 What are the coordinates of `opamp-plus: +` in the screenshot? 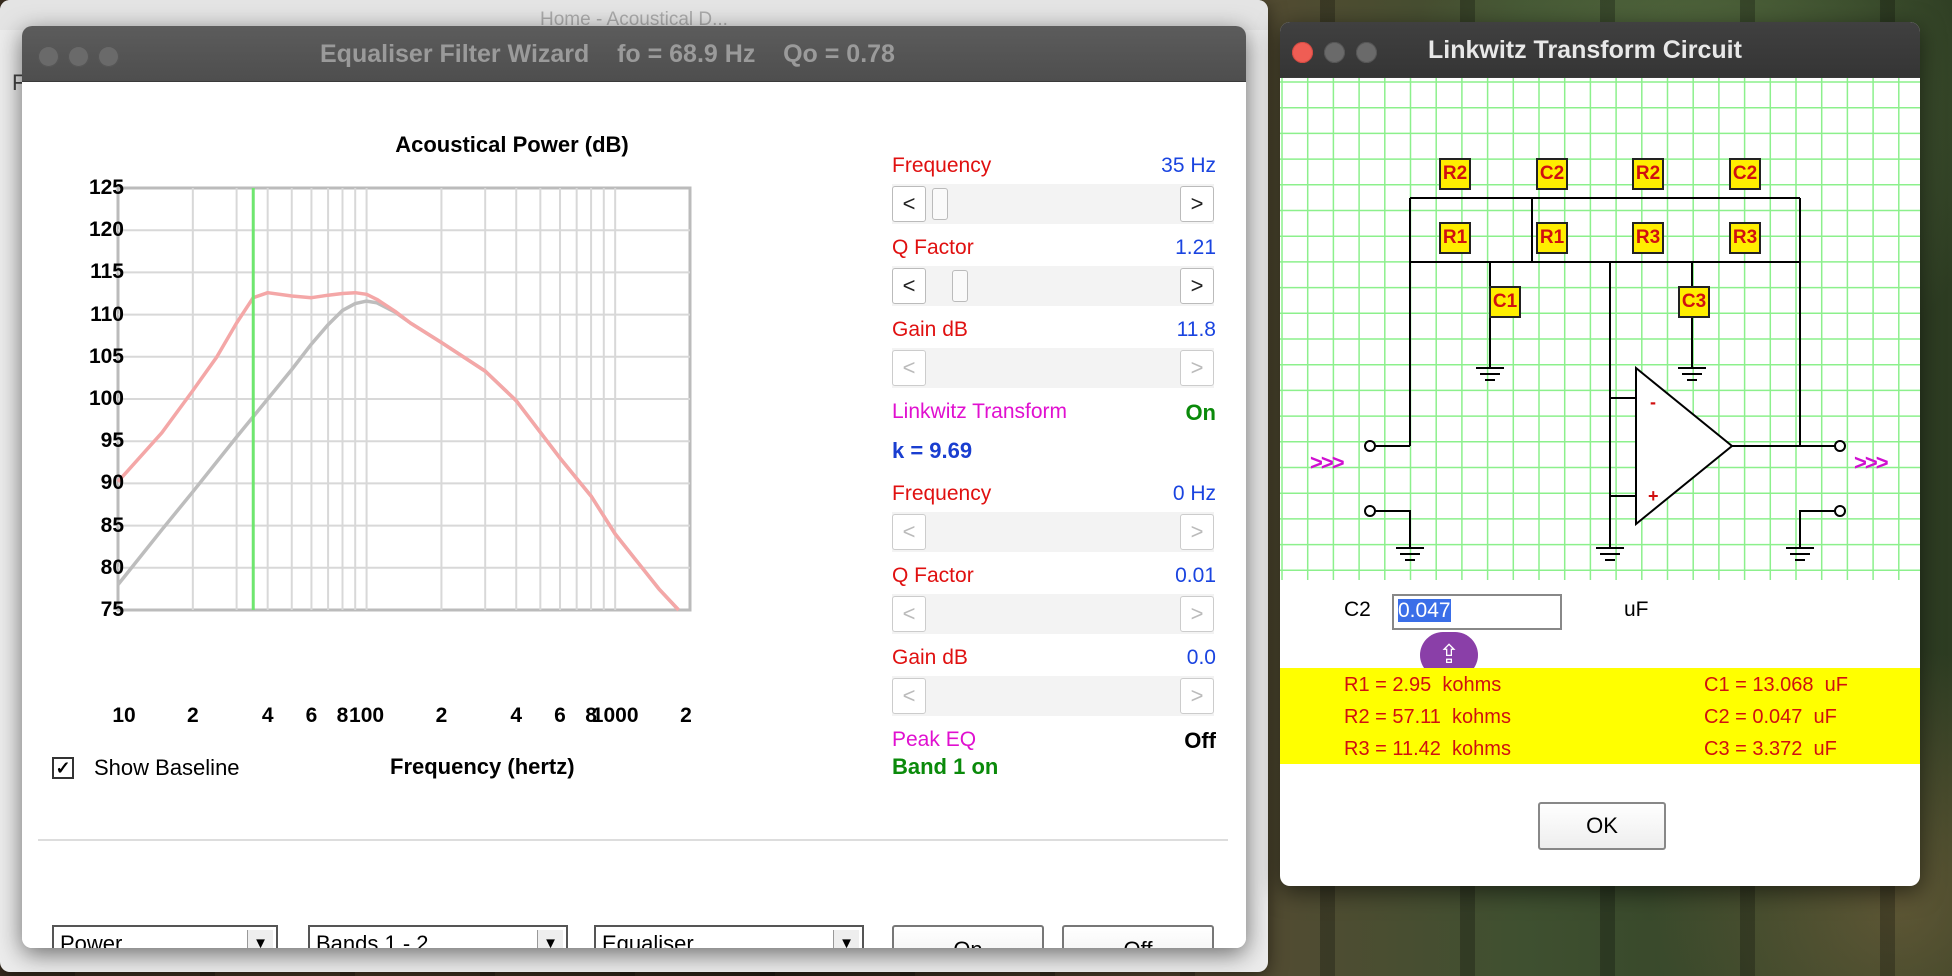 It's located at (1653, 496).